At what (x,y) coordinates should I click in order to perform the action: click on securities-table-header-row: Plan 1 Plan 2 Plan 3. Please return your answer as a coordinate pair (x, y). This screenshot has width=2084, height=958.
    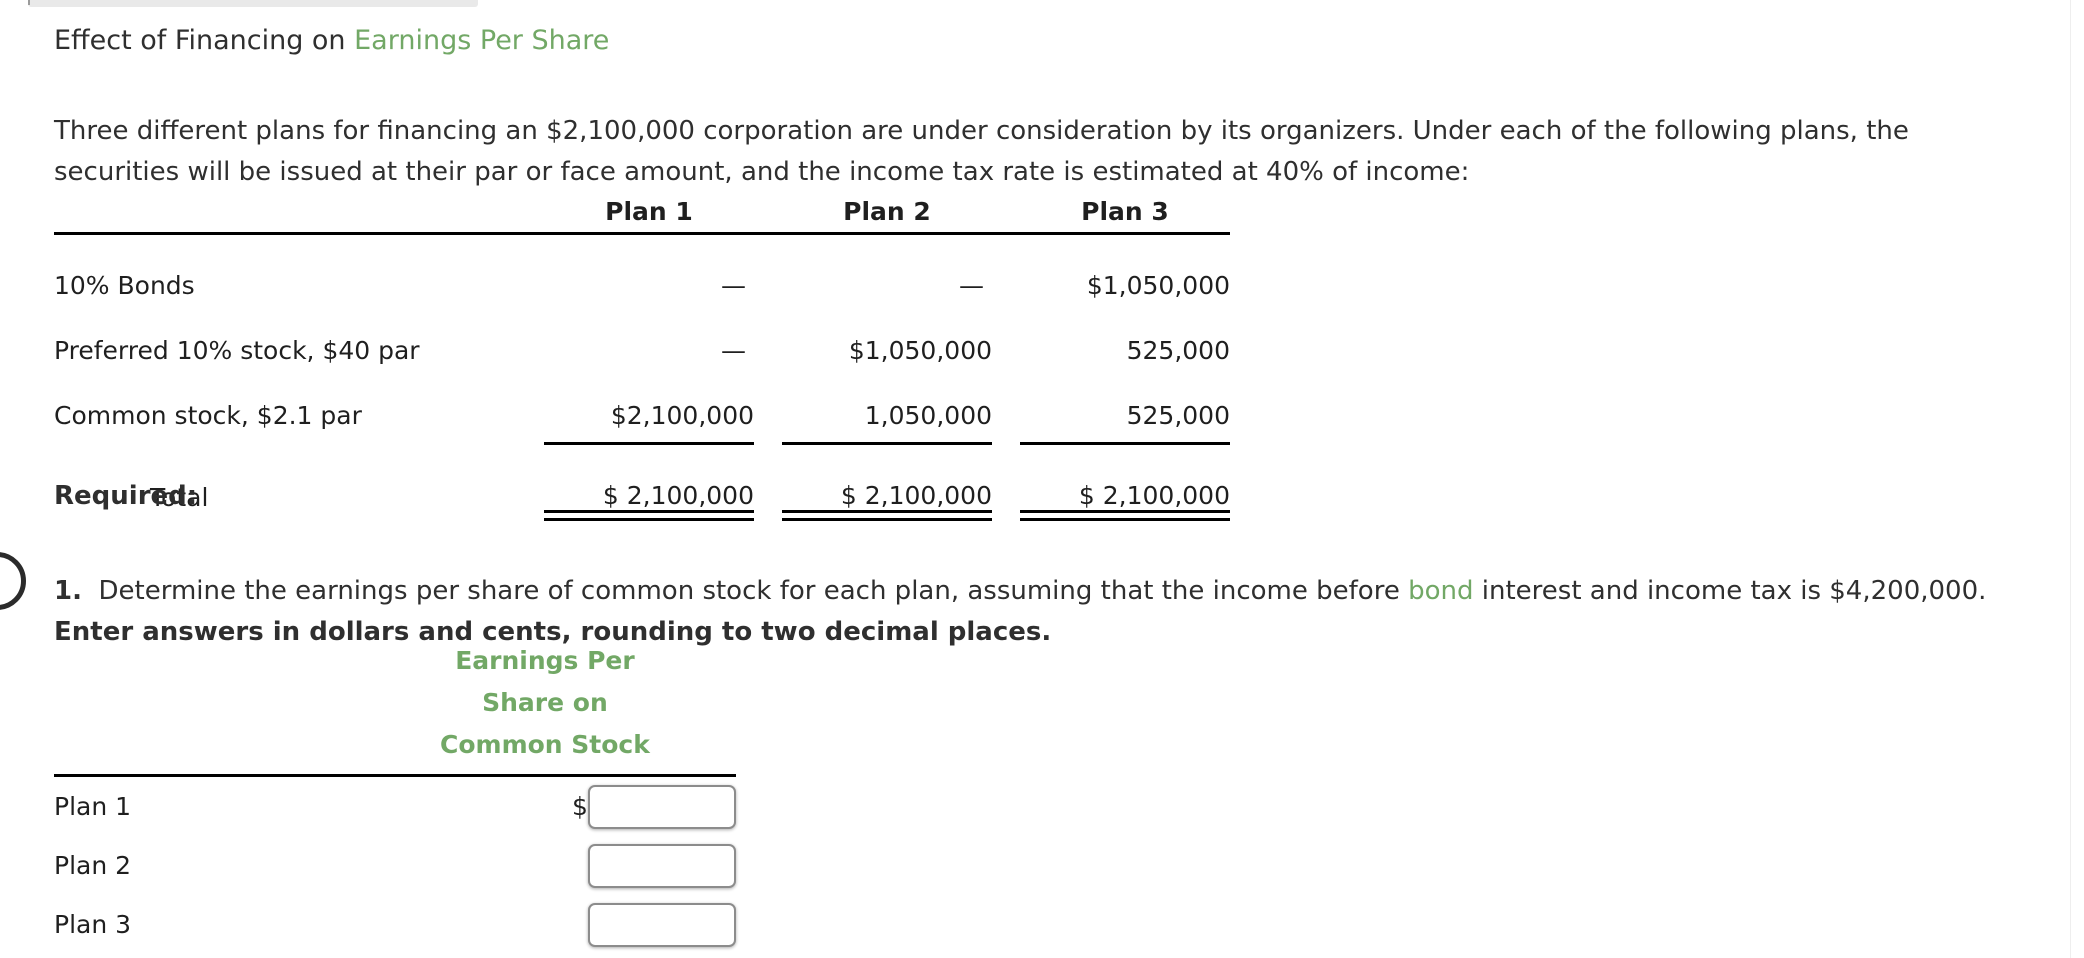
    Looking at the image, I should click on (642, 207).